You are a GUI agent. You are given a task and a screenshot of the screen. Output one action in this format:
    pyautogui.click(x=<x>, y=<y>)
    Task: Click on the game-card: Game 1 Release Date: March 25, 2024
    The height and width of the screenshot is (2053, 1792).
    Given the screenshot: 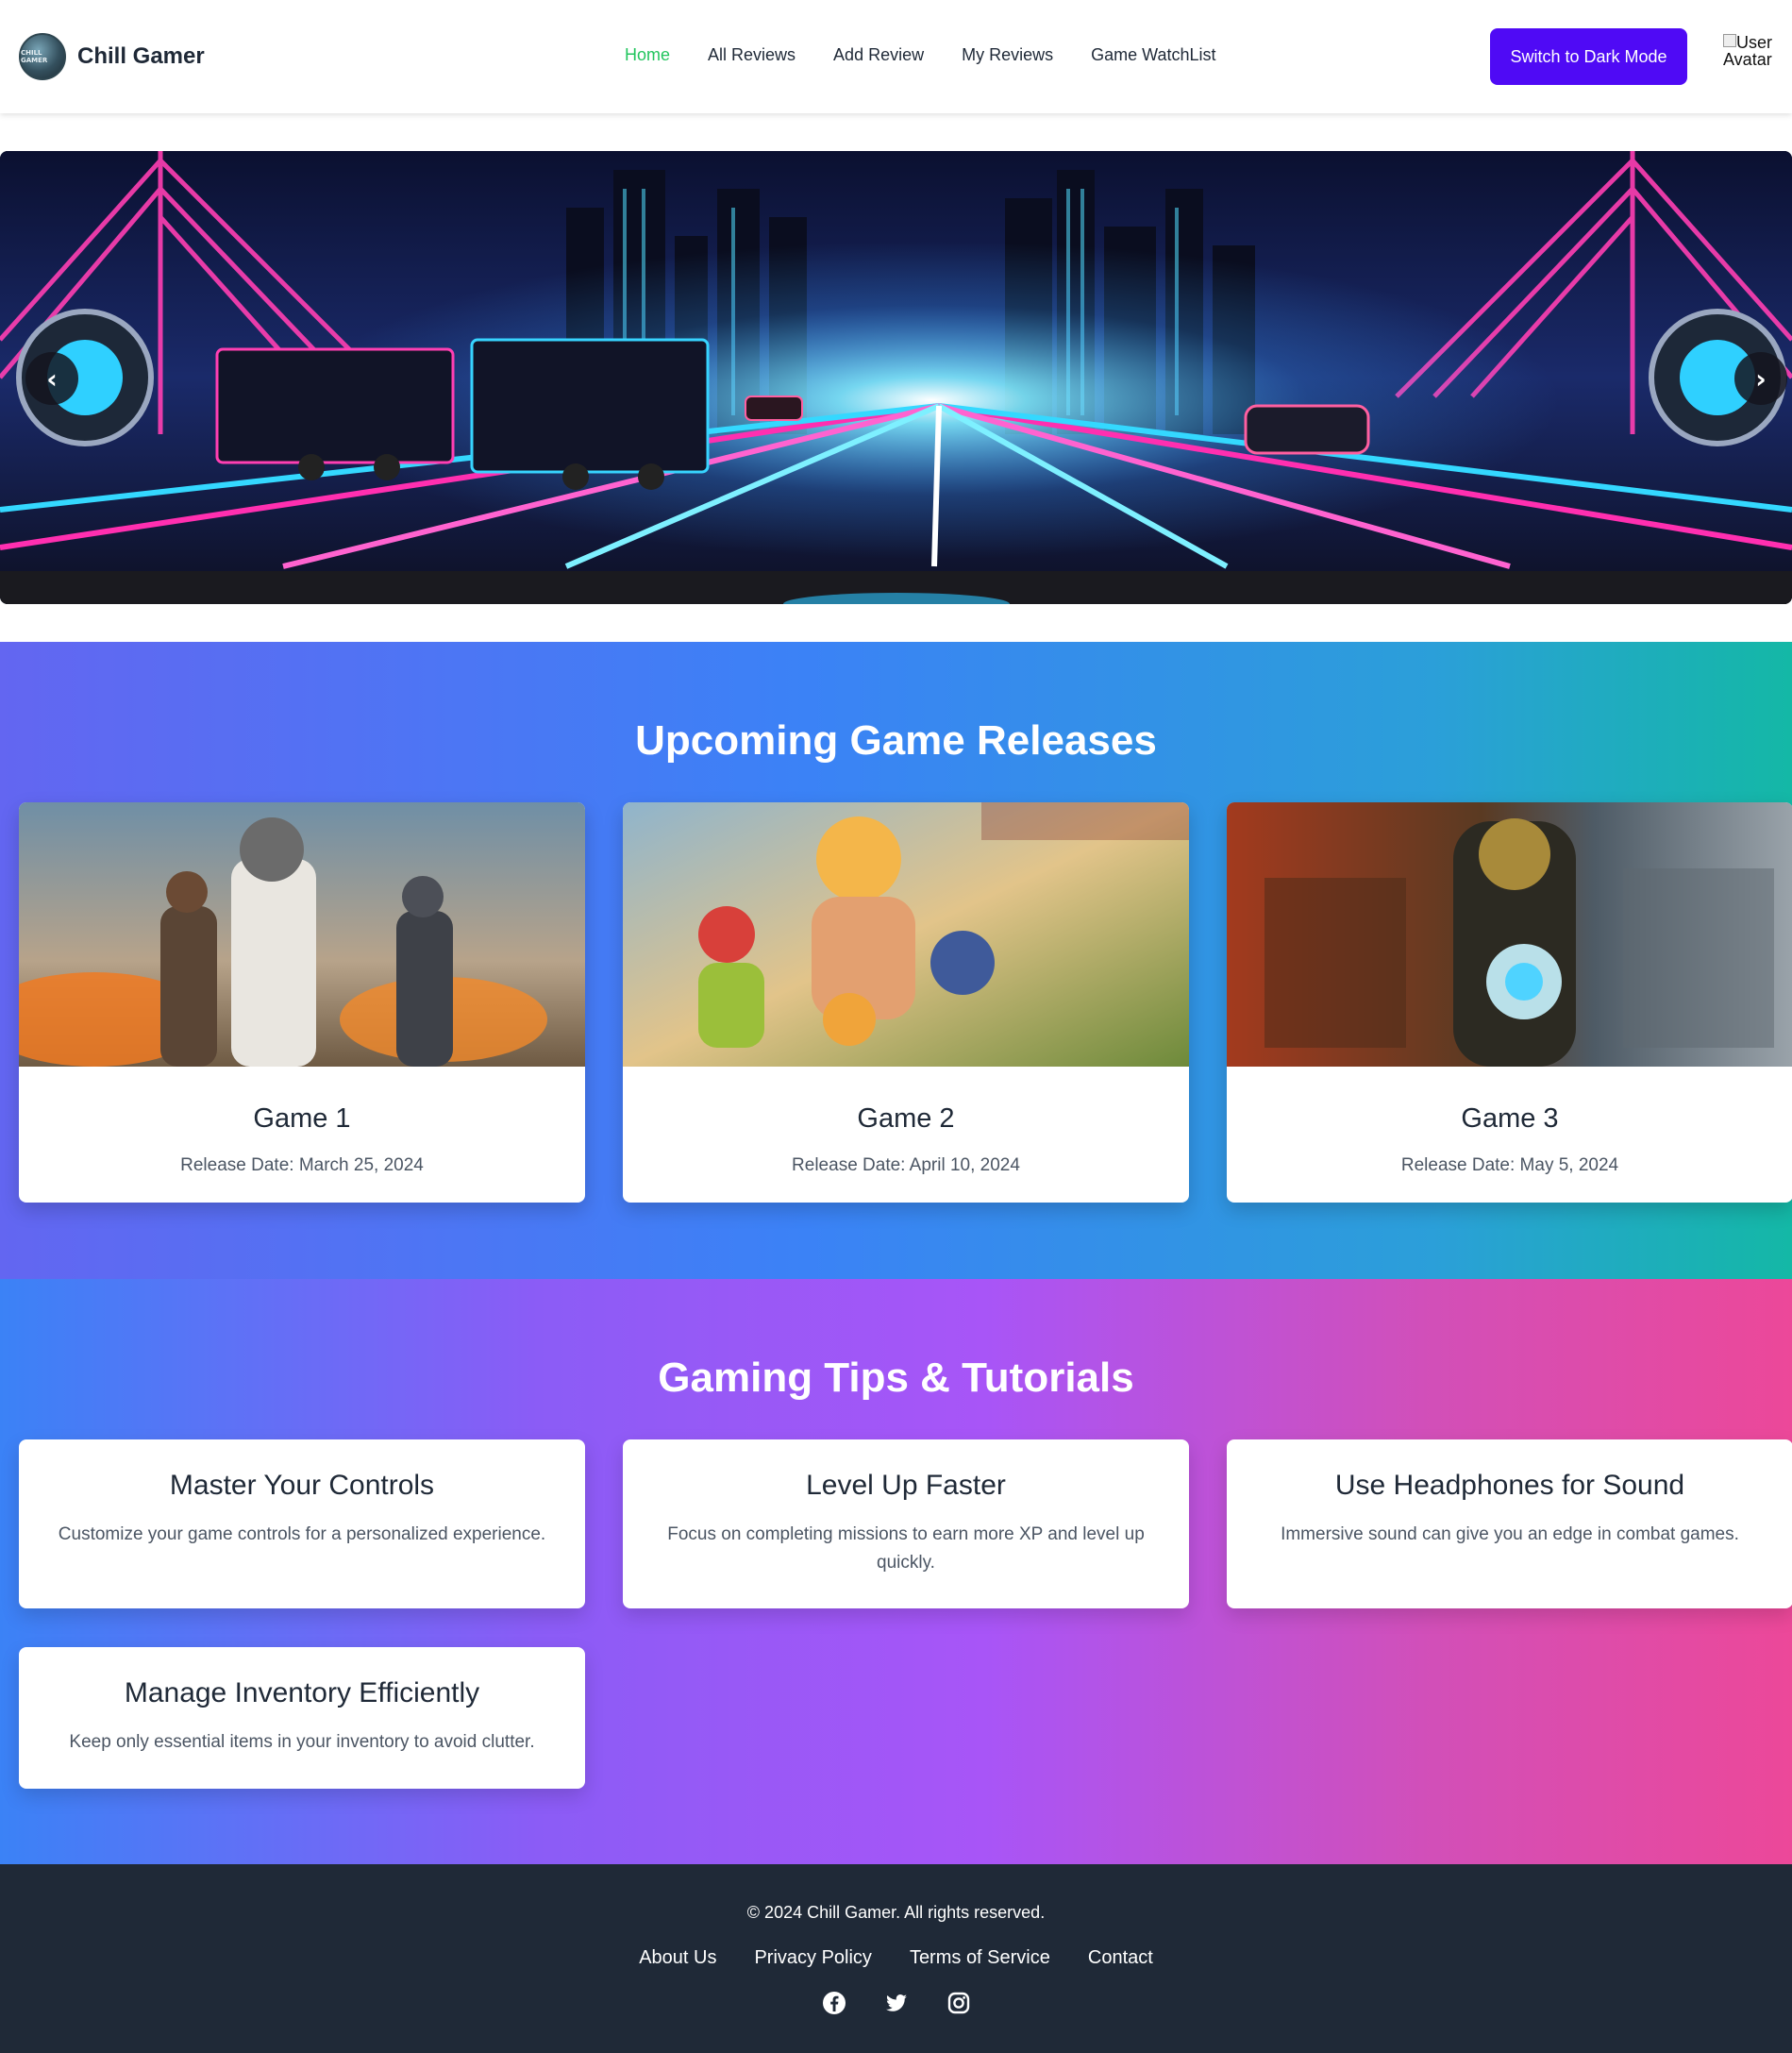 What is the action you would take?
    pyautogui.click(x=302, y=1002)
    